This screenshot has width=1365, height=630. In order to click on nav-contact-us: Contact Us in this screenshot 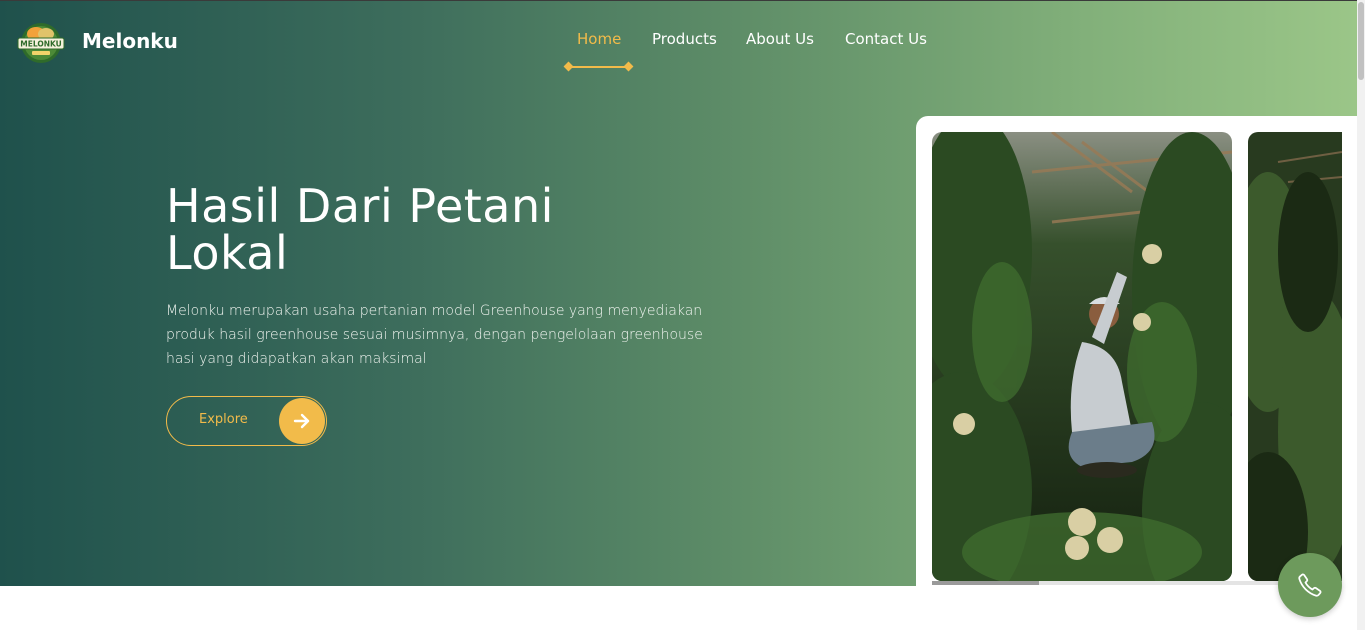, I will do `click(886, 39)`.